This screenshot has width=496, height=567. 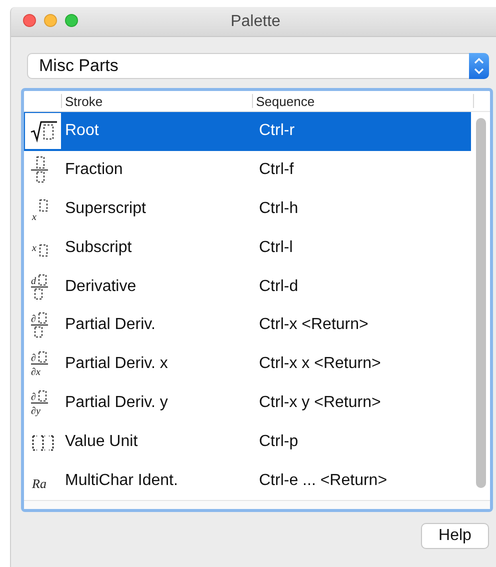 What do you see at coordinates (247, 364) in the screenshot?
I see `table-row: ∂ ∂x Partial Deriv. x Ctrl-x x <Return>` at bounding box center [247, 364].